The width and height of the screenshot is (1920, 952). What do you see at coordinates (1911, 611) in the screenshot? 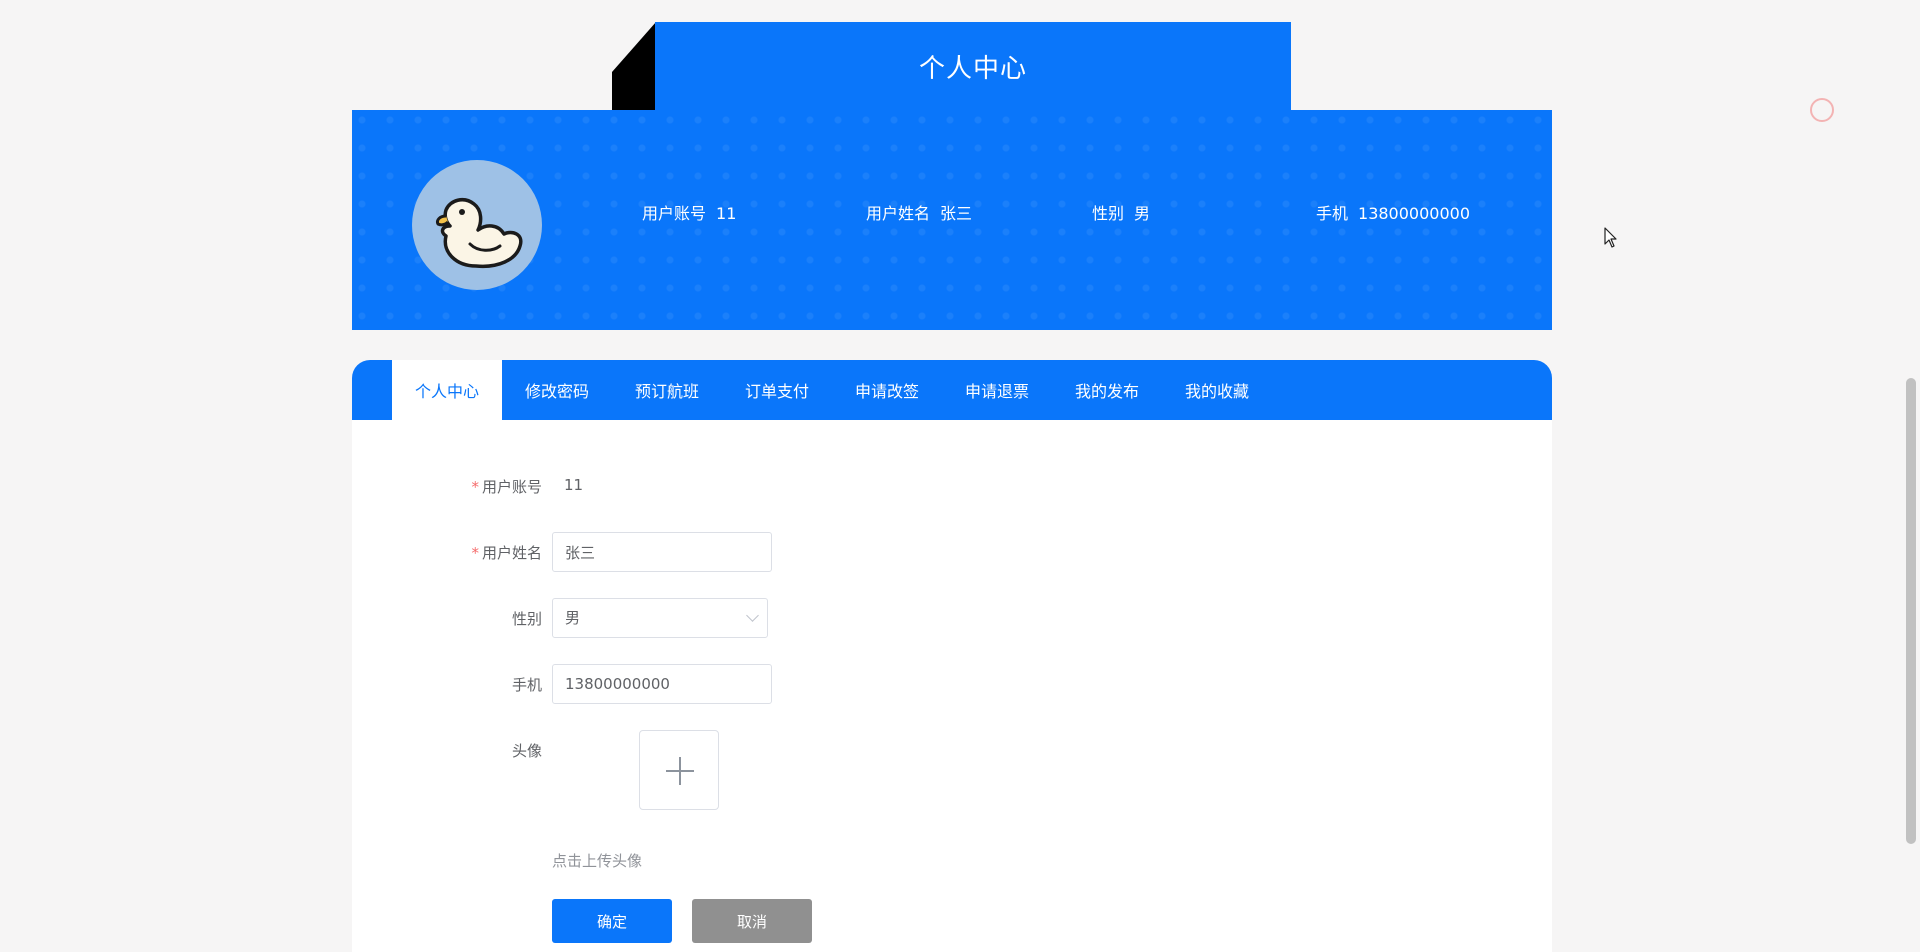
I see `scrollbar` at bounding box center [1911, 611].